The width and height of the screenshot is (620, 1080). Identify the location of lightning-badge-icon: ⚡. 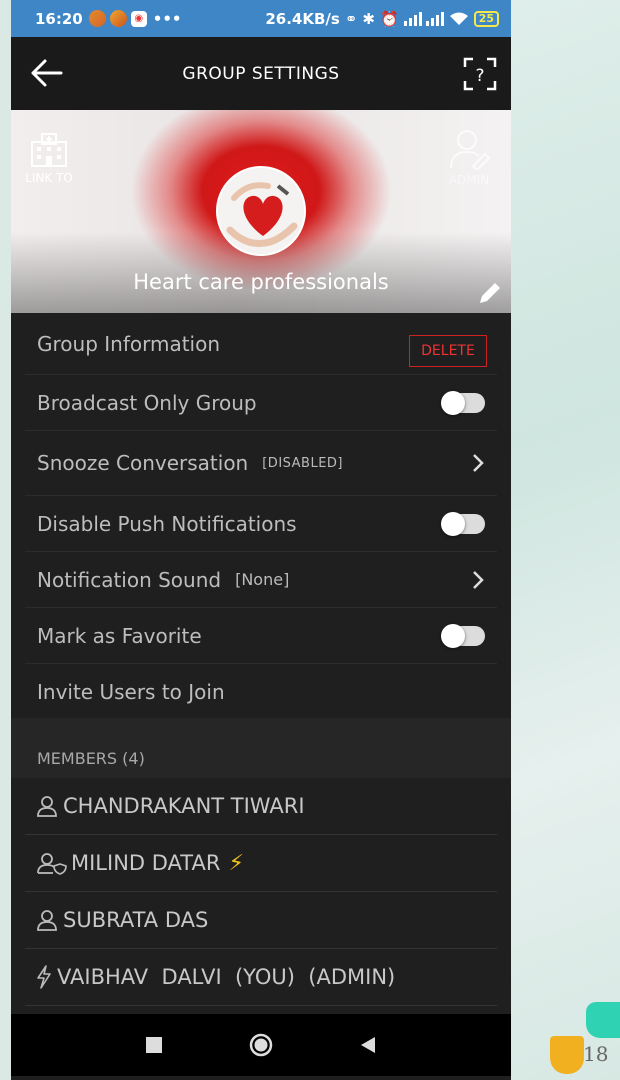
(236, 863).